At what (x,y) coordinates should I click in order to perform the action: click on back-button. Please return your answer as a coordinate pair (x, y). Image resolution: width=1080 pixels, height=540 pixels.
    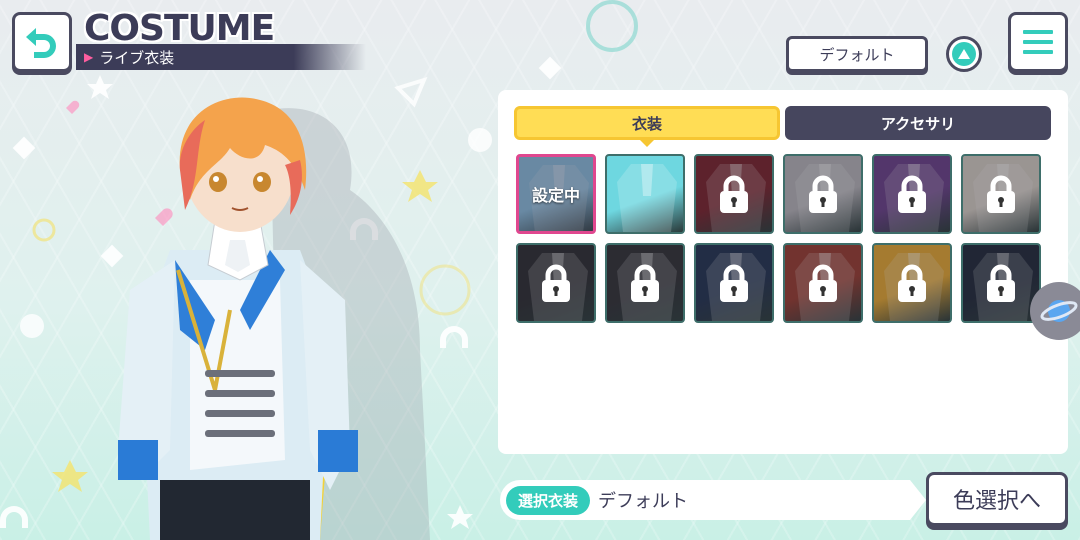
    Looking at the image, I should click on (42, 42).